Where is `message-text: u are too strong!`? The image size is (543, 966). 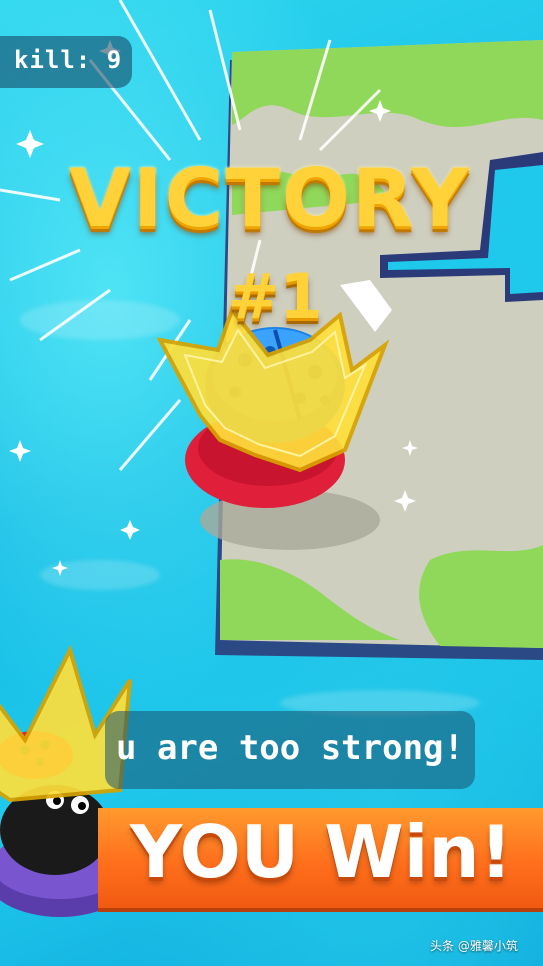
message-text: u are too strong! is located at coordinates (290, 748).